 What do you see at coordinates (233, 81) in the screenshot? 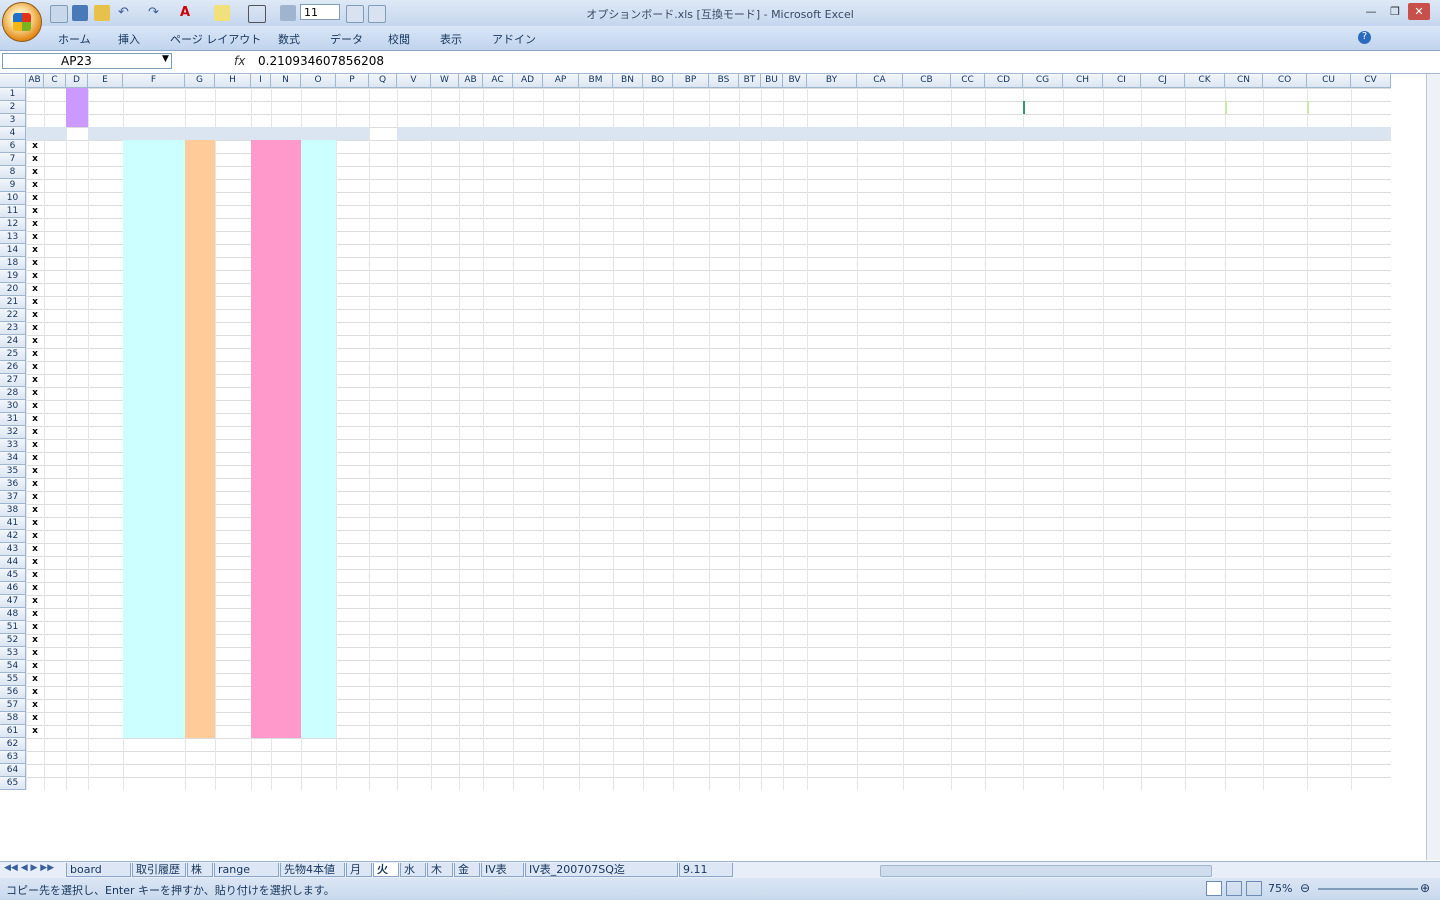
I see `column-header: H` at bounding box center [233, 81].